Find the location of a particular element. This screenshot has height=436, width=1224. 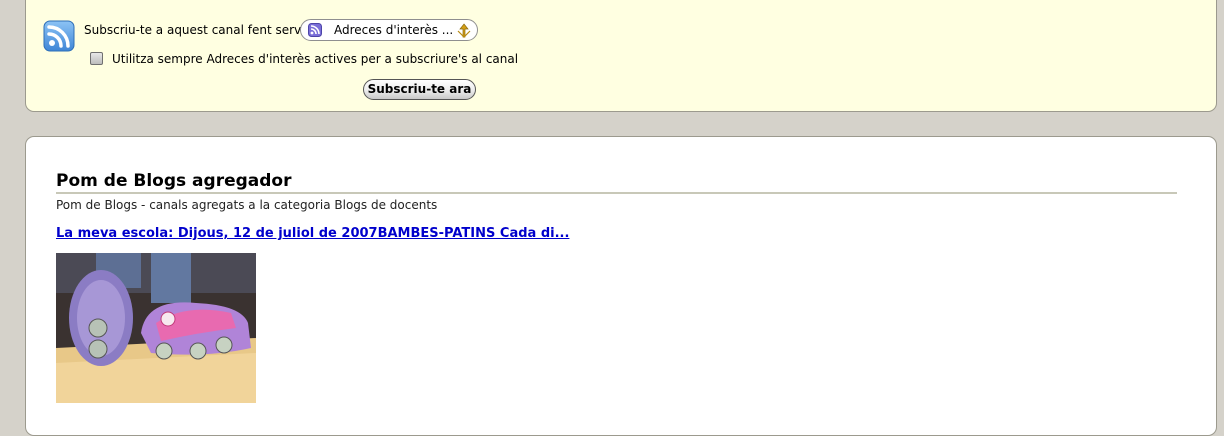

dropdown-arrow-icon is located at coordinates (464, 30).